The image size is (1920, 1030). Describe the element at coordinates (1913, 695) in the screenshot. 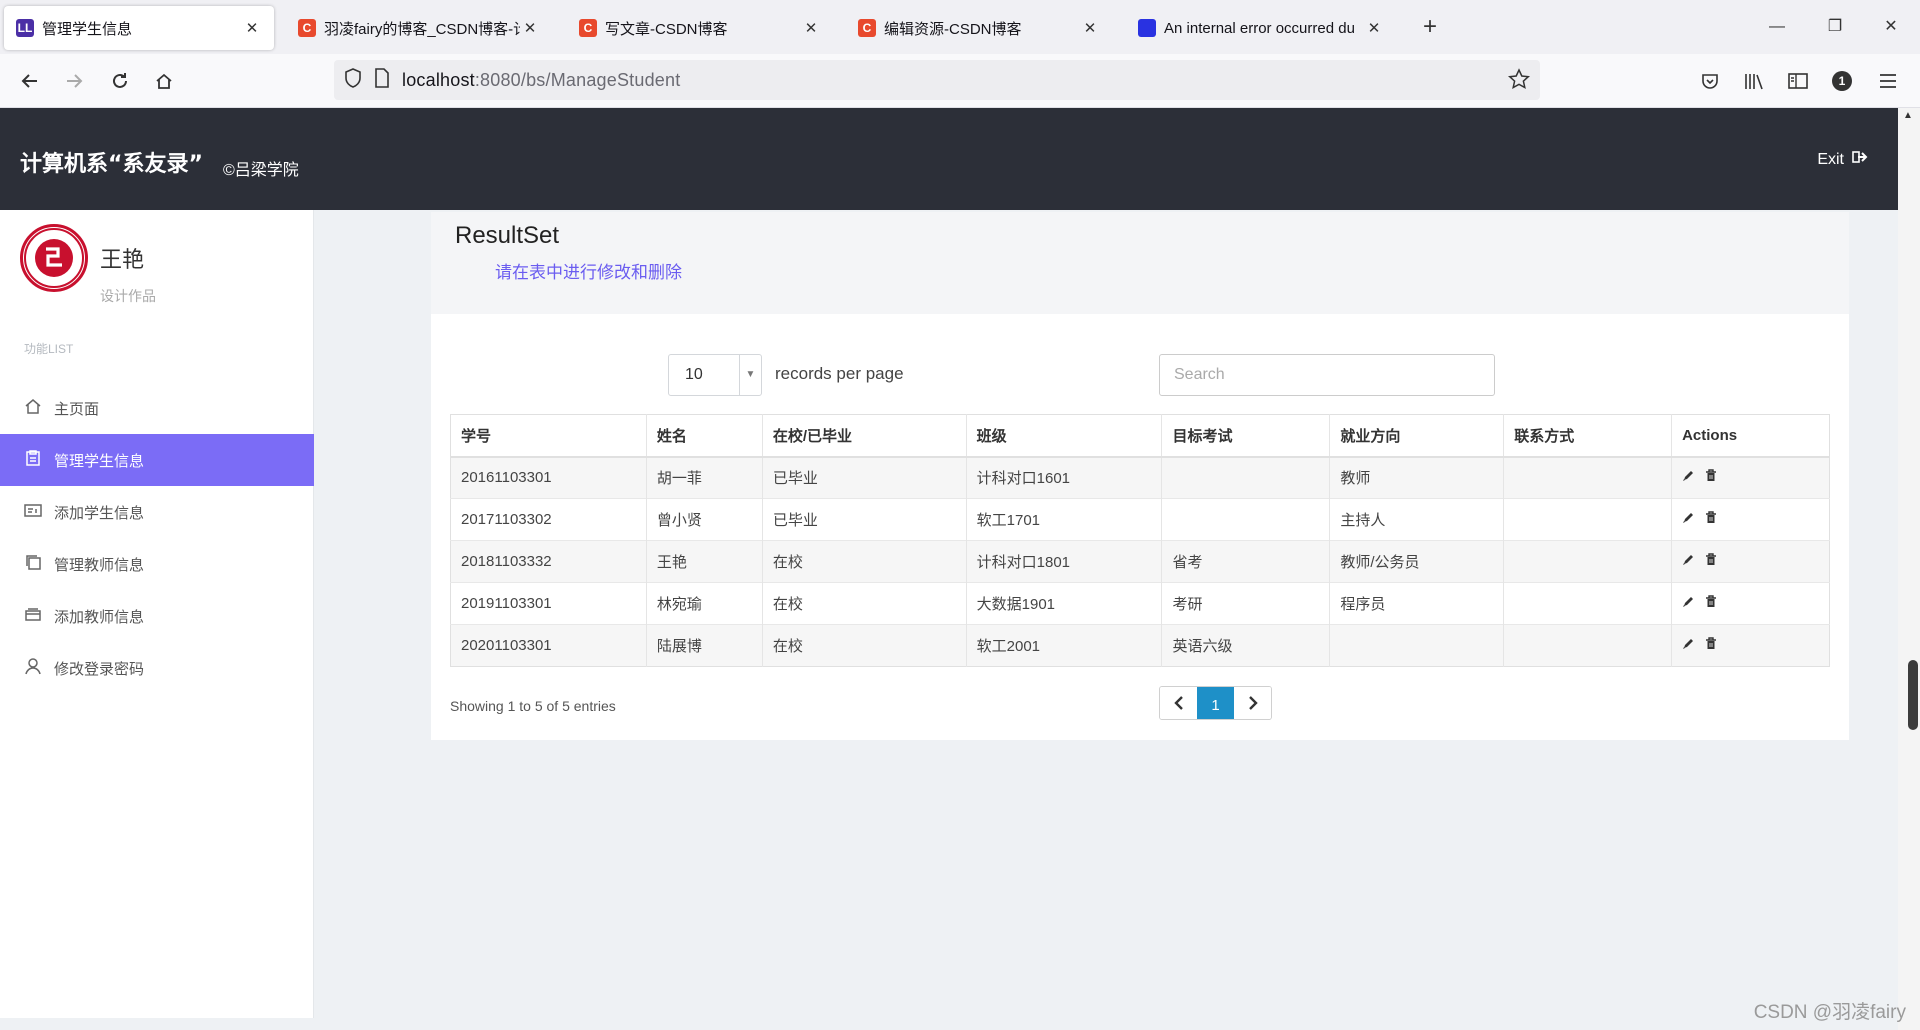

I see `scroll-thumb` at that location.